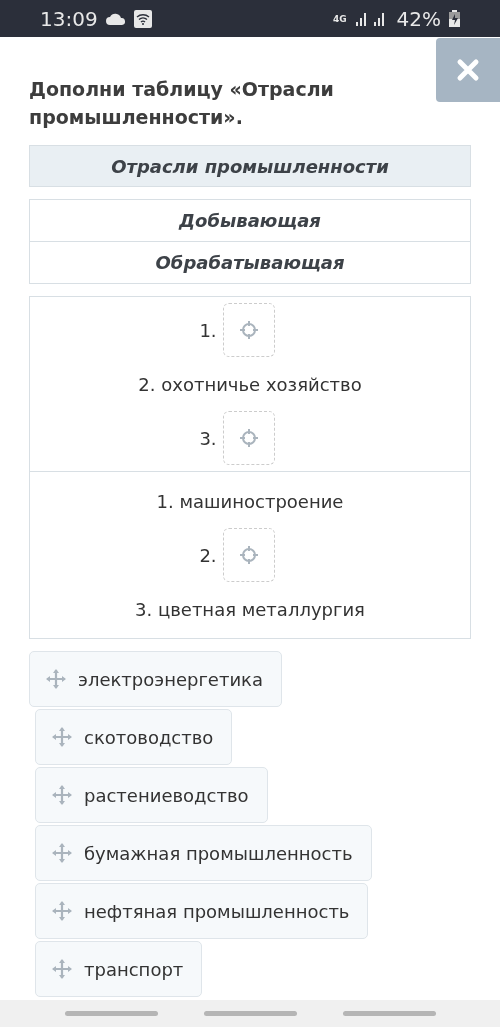  Describe the element at coordinates (250, 166) in the screenshot. I see `table-header: Отрасли промышленности` at that location.